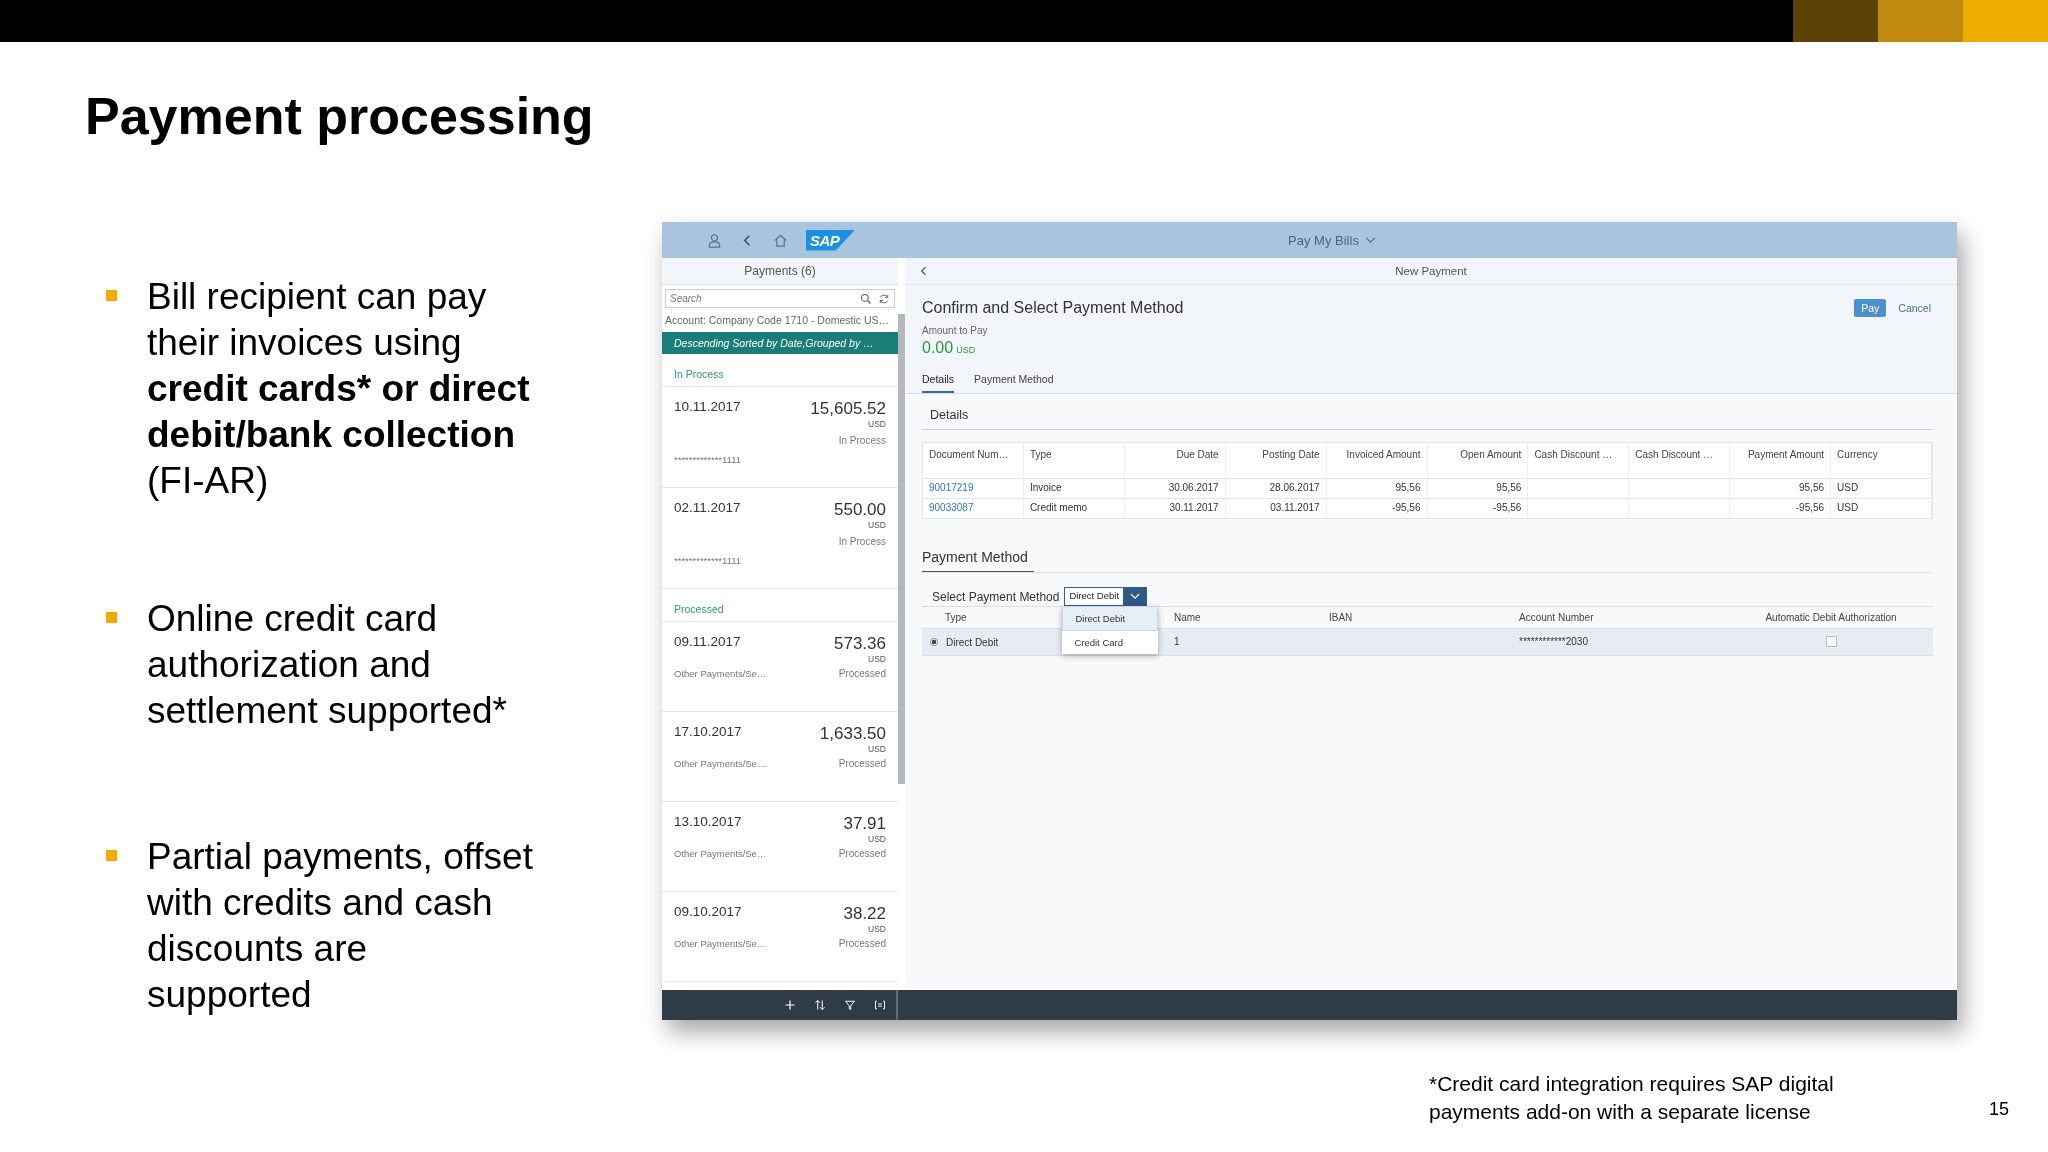  Describe the element at coordinates (1831, 641) in the screenshot. I see `checkbox` at that location.